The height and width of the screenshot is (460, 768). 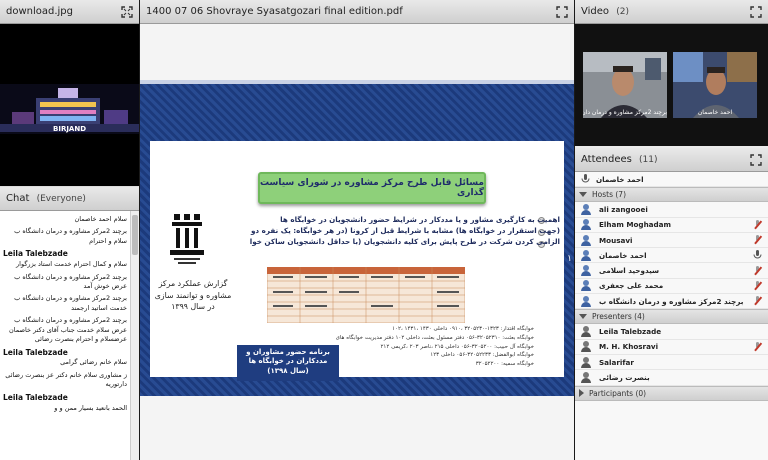 What do you see at coordinates (100, 219) in the screenshot?
I see `chat-message: سلام احمد خاصمان` at bounding box center [100, 219].